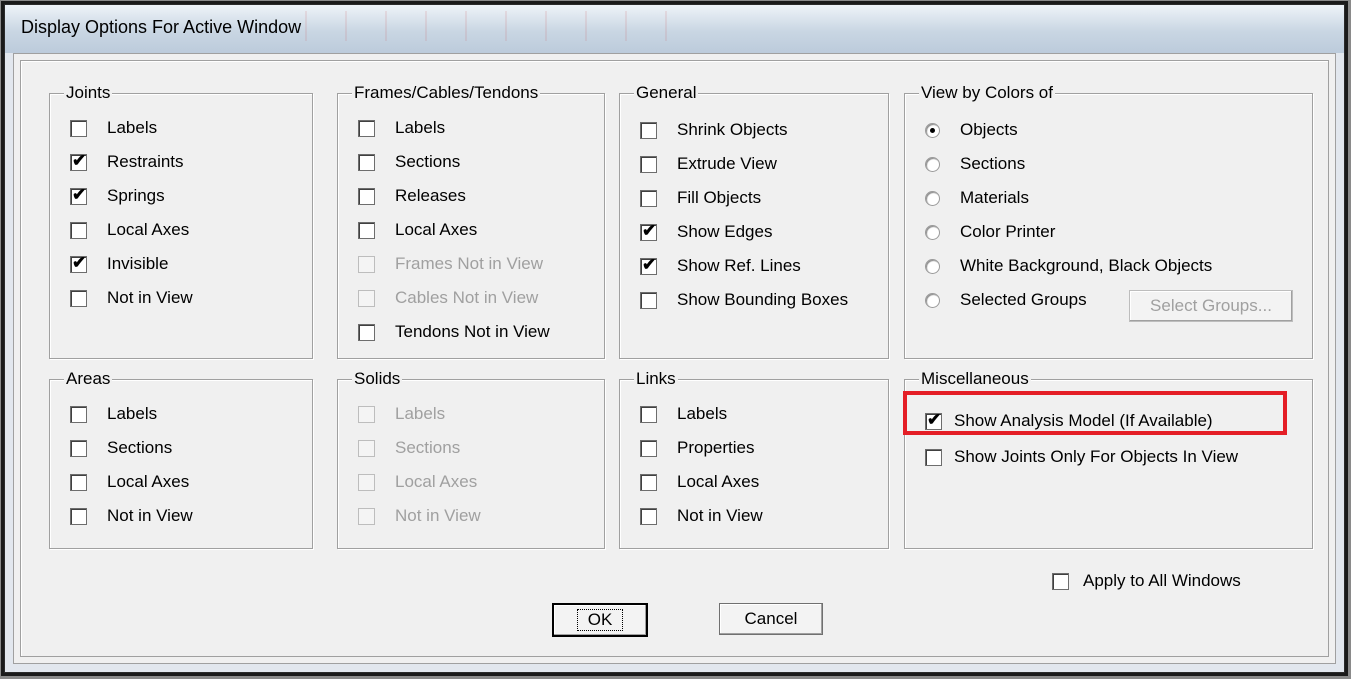 This screenshot has height=679, width=1351. I want to click on radio-dot-icon, so click(932, 130).